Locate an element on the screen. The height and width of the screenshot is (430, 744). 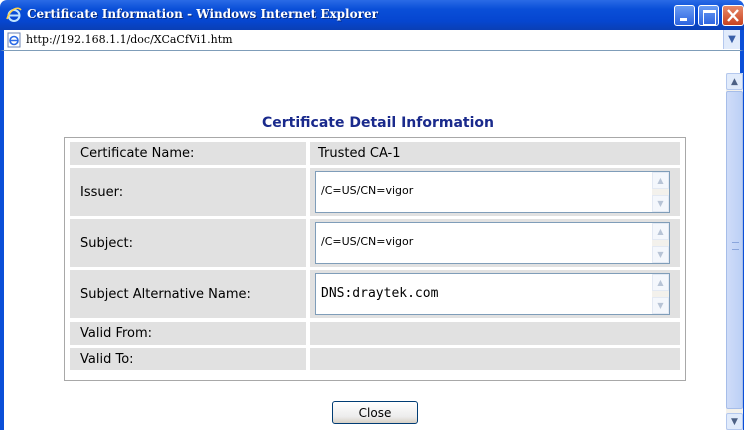
row-issuer: Issuer: /C=US/CN=vigor ▲ ▼ is located at coordinates (375, 192).